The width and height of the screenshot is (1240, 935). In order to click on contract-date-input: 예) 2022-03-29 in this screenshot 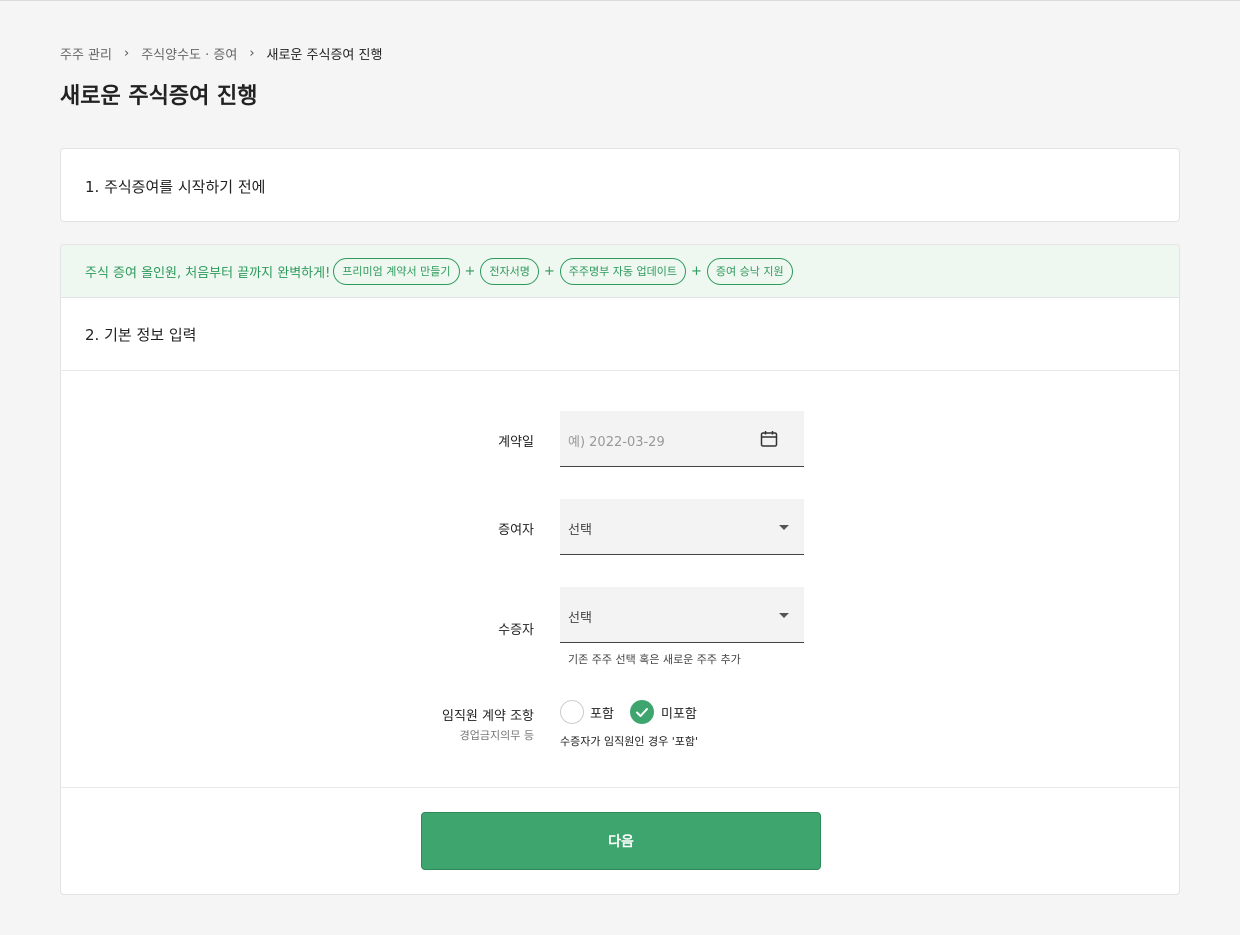, I will do `click(682, 439)`.